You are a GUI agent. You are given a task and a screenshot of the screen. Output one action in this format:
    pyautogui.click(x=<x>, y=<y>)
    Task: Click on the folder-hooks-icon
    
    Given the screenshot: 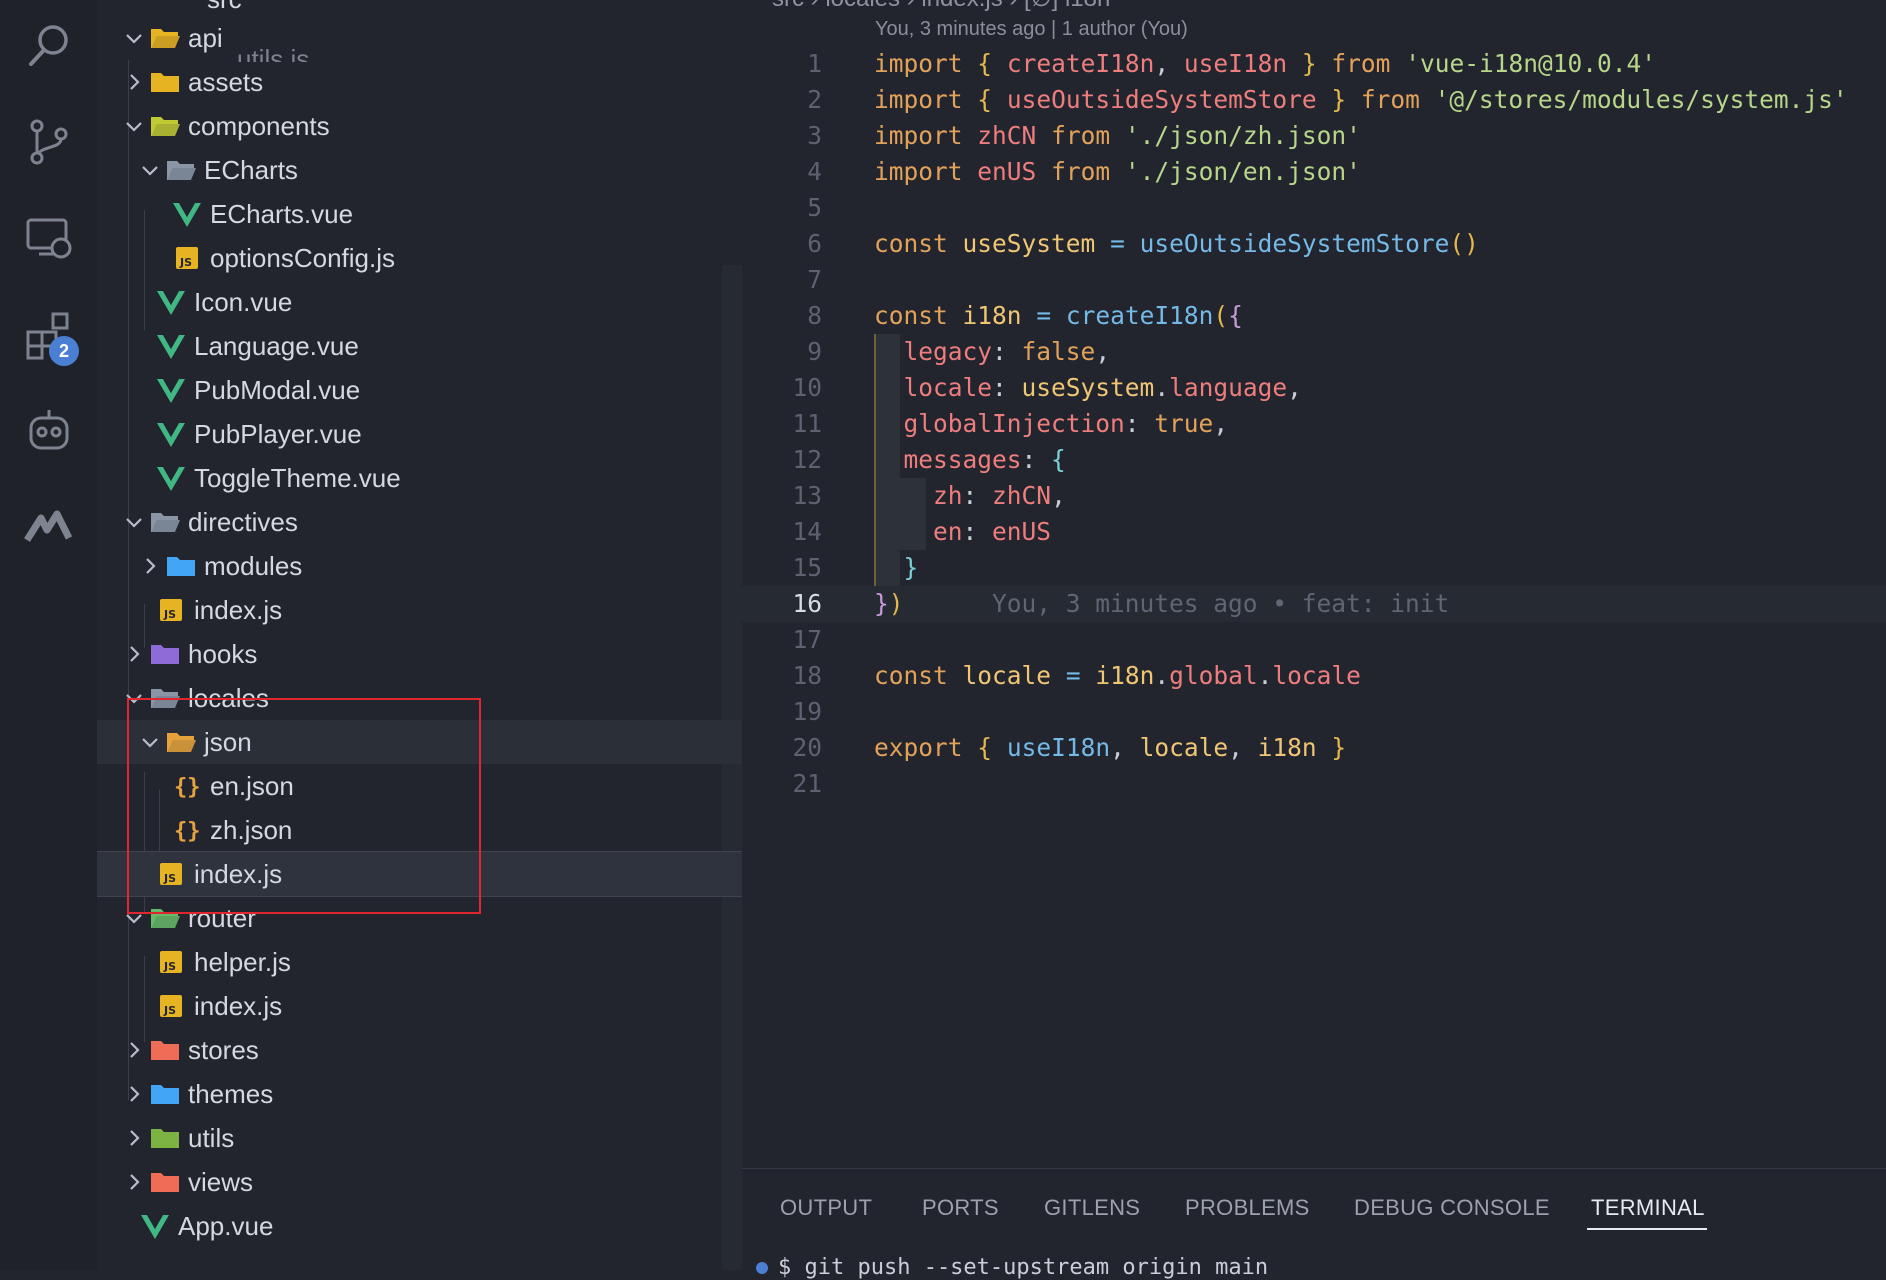 What is the action you would take?
    pyautogui.click(x=165, y=654)
    